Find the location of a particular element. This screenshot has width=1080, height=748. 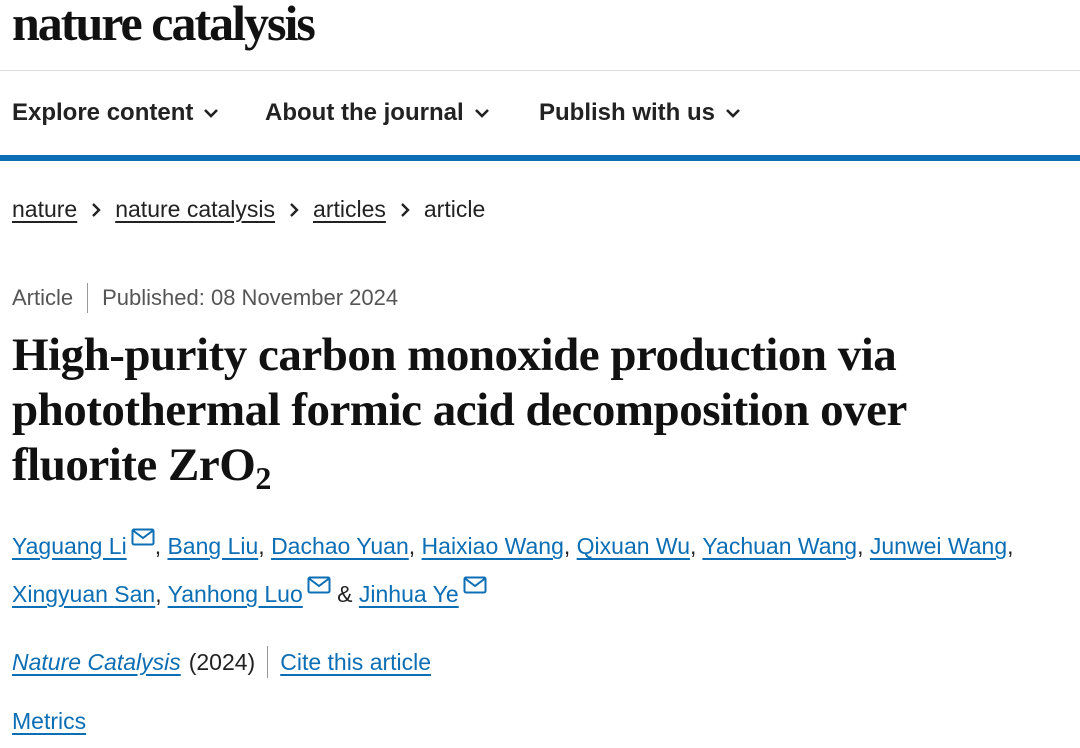

nav-about-journal: About the journal is located at coordinates (377, 113).